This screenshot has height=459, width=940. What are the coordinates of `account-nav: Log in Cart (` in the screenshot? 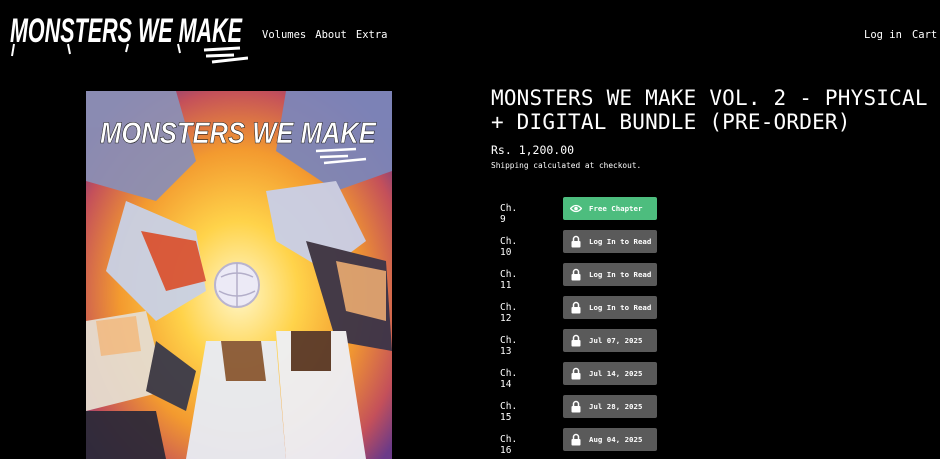 It's located at (902, 35).